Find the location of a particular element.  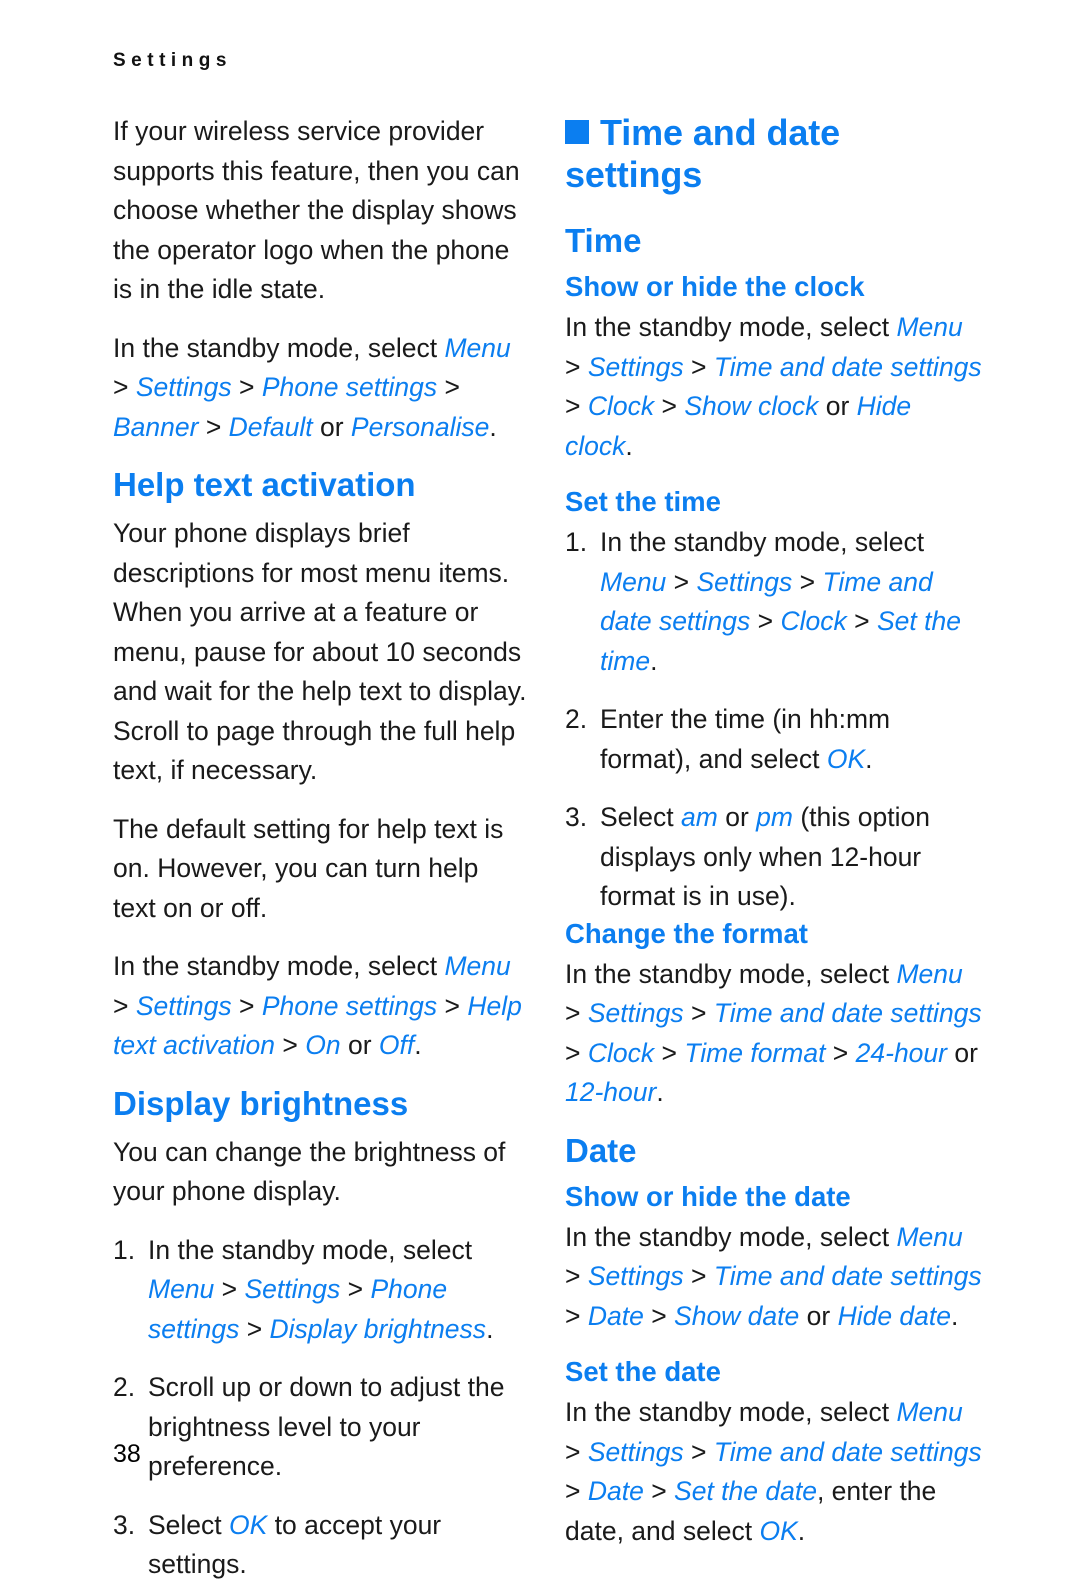

page-number: 38 is located at coordinates (127, 1454).